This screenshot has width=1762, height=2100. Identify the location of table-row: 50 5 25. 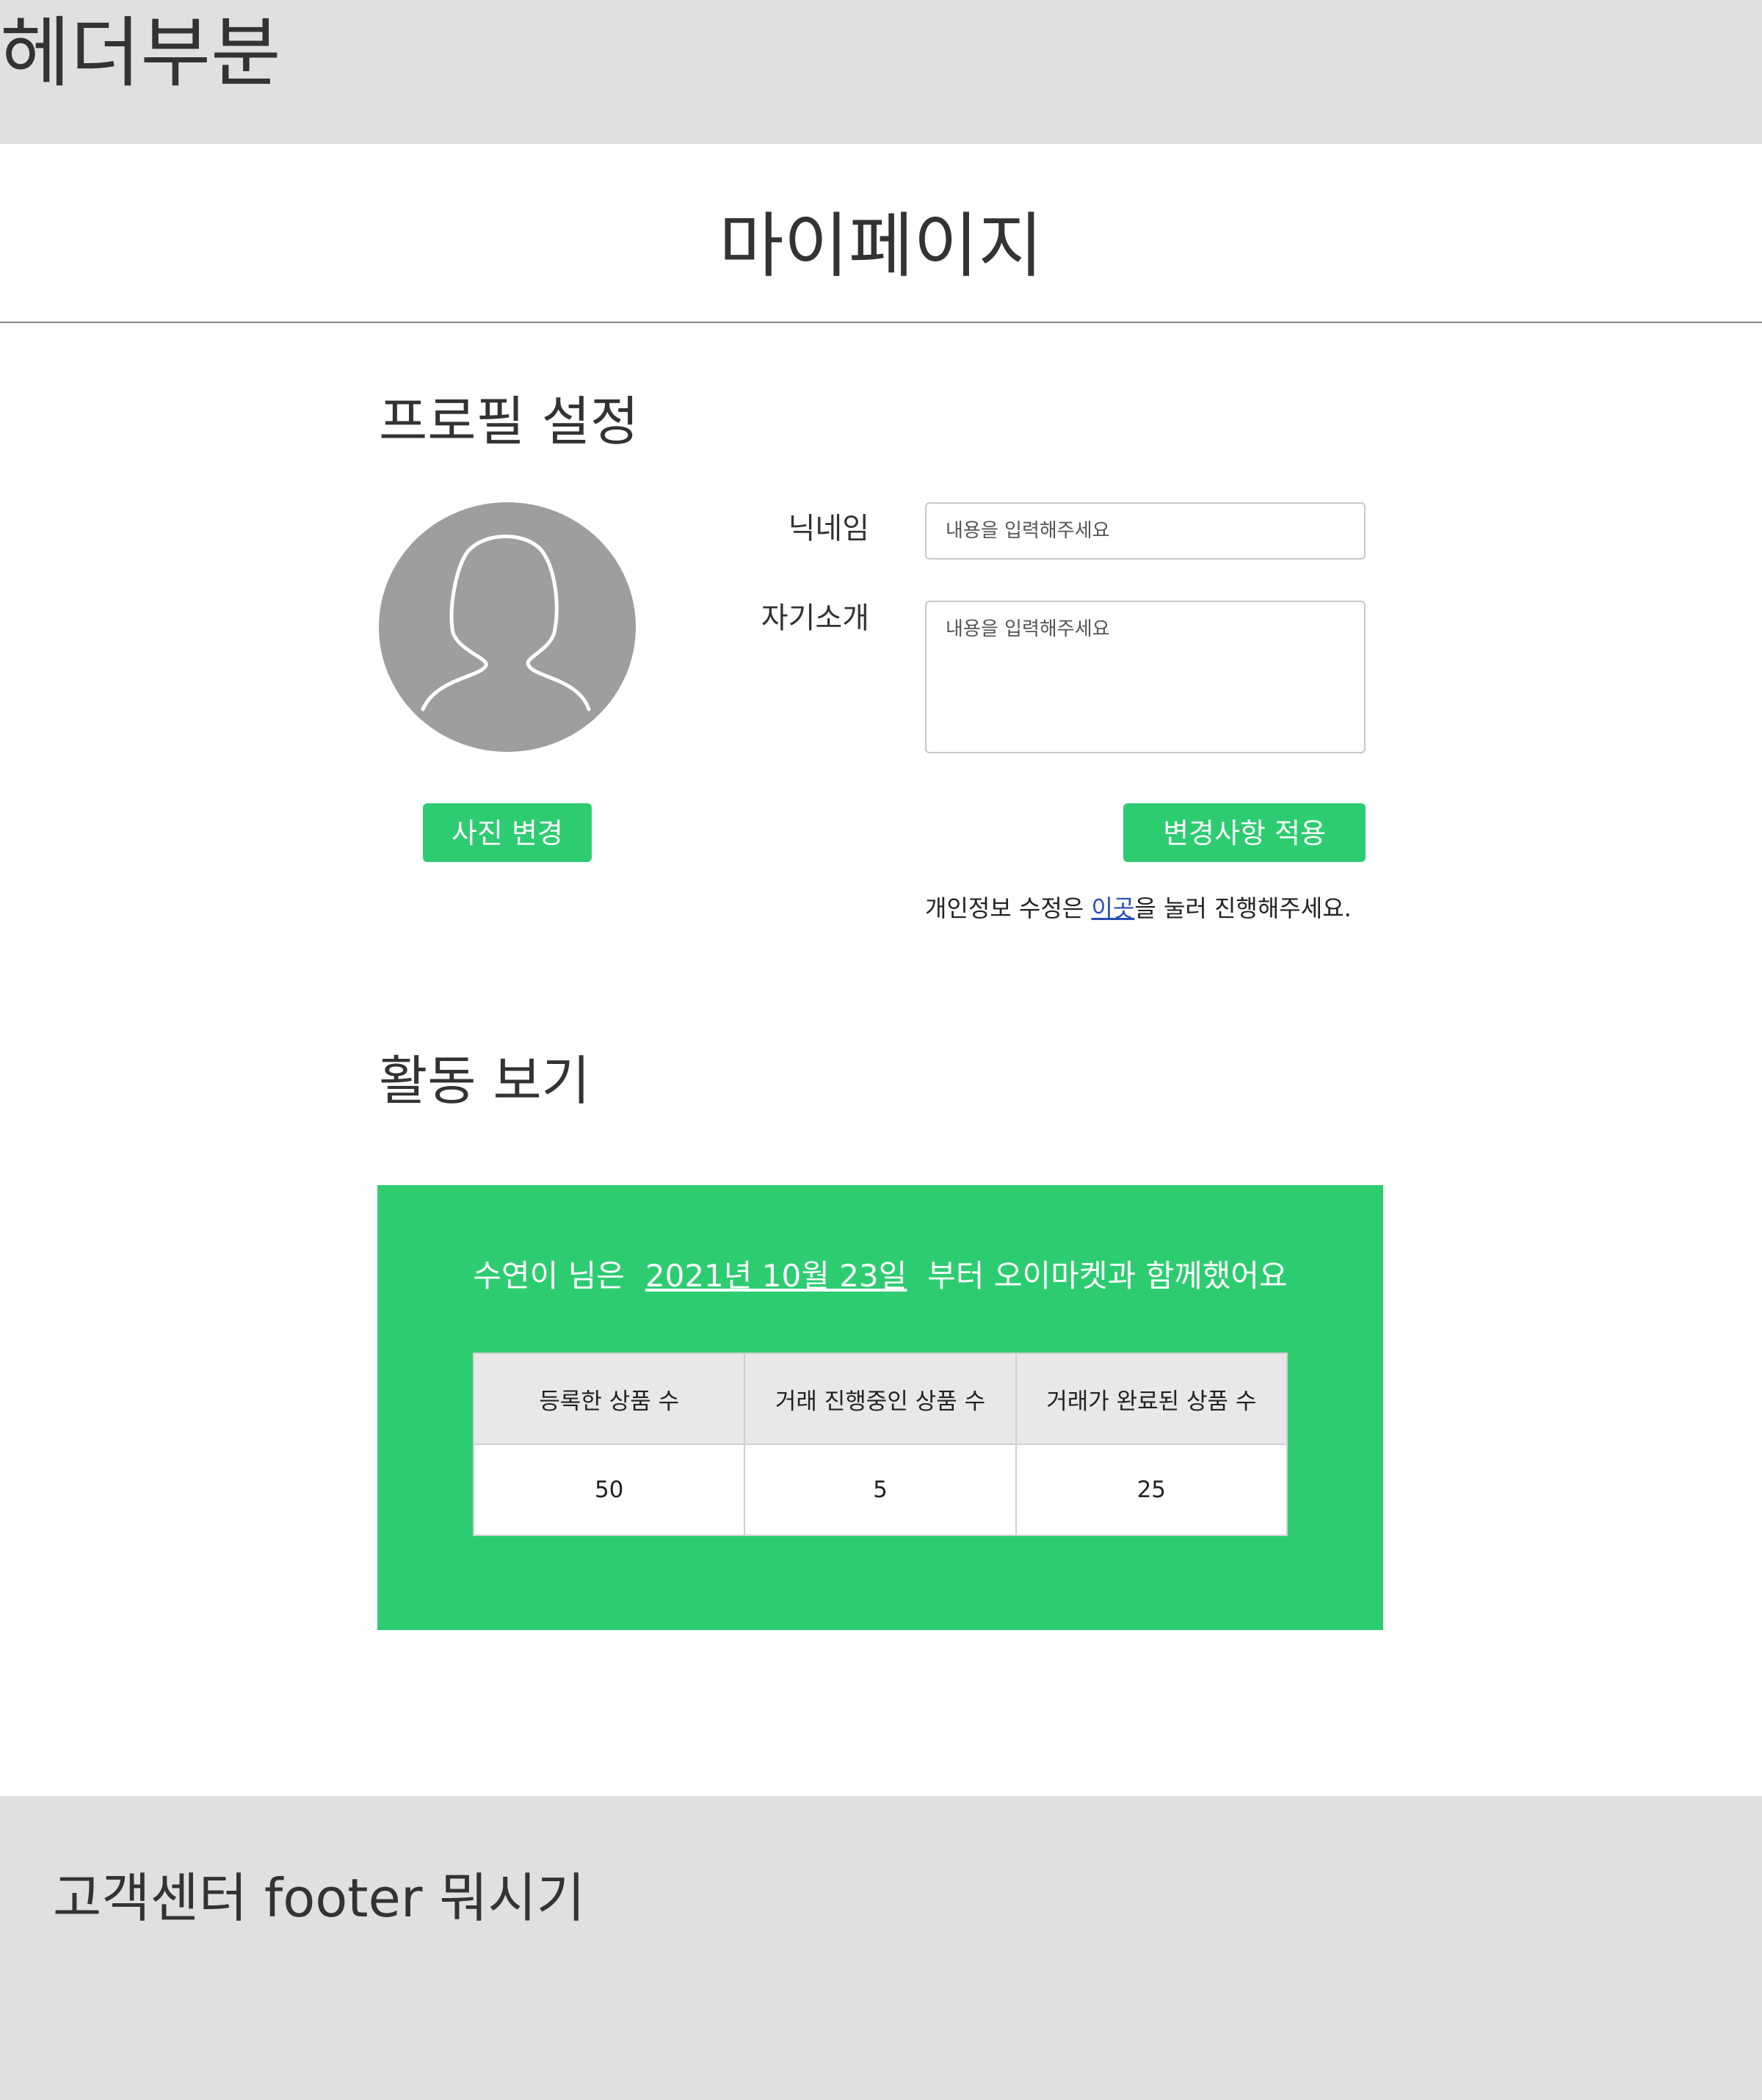
(880, 1490).